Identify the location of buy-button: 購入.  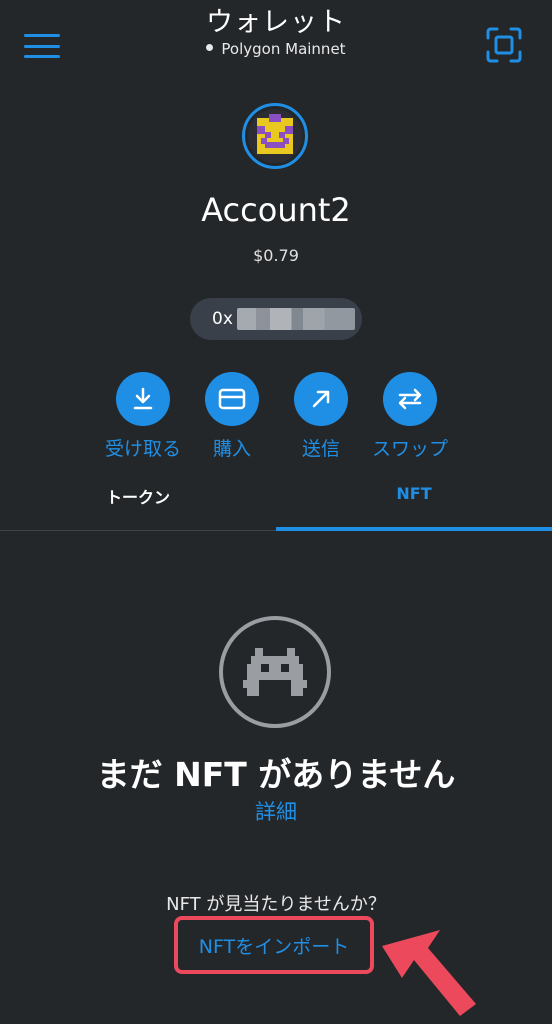
(232, 416).